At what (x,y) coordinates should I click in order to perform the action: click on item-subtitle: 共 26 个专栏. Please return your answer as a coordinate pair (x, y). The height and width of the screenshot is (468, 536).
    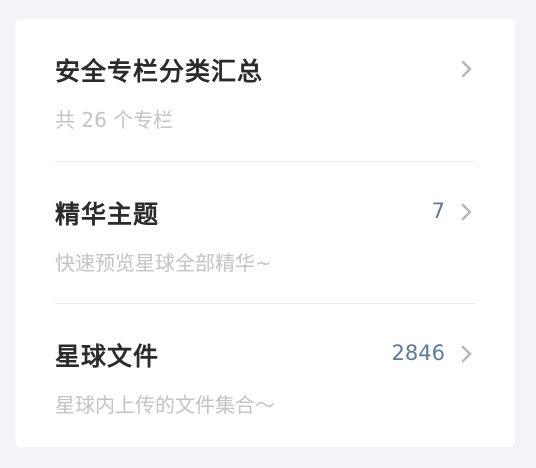
    Looking at the image, I should click on (114, 120).